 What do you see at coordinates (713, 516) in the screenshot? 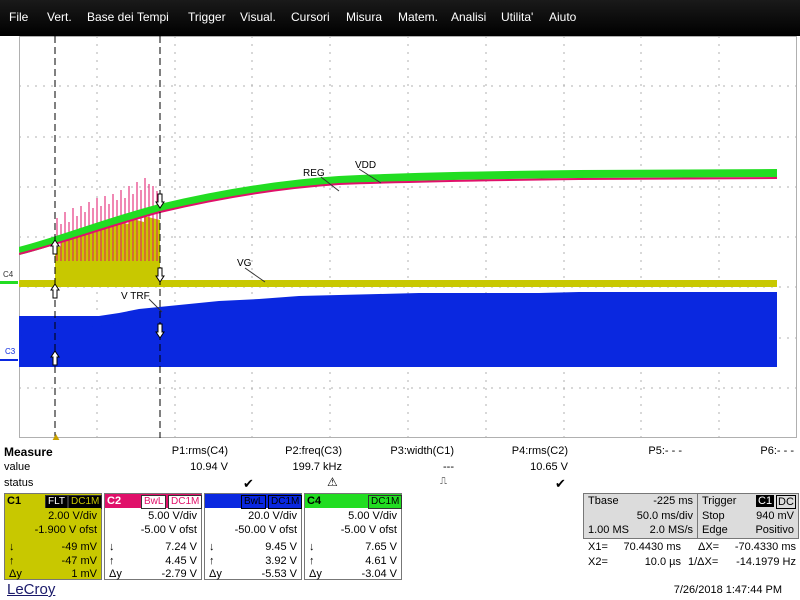
I see `trigger-mode: Stop` at bounding box center [713, 516].